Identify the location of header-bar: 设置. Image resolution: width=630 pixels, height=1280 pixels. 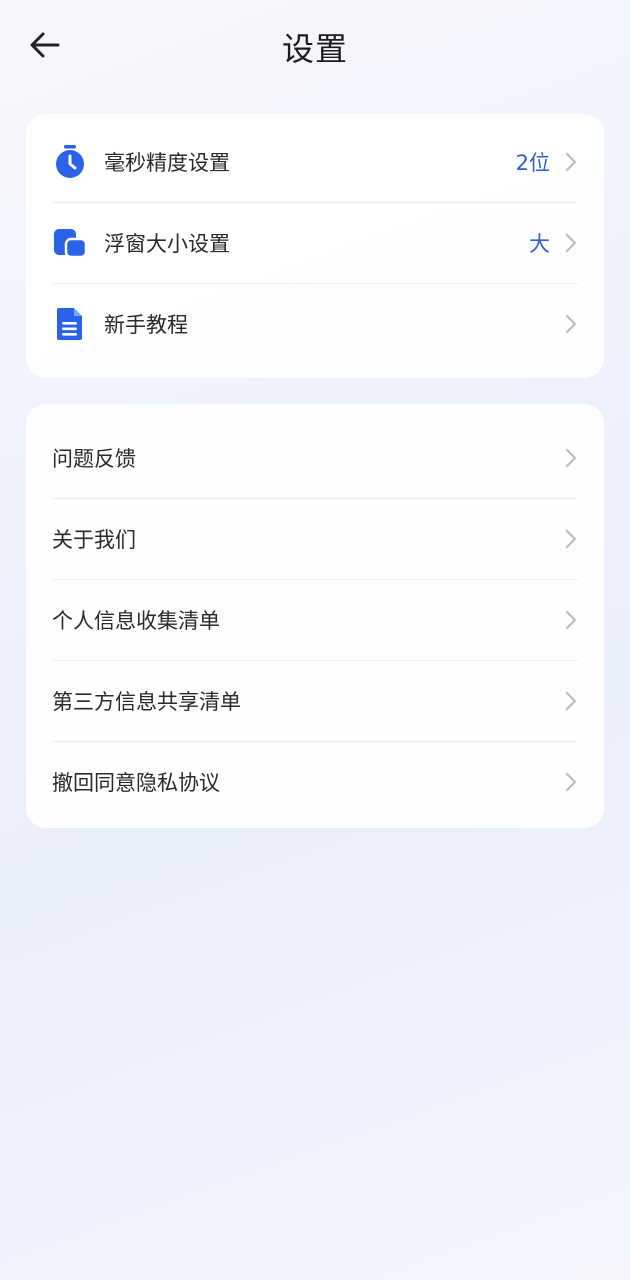
(315, 46).